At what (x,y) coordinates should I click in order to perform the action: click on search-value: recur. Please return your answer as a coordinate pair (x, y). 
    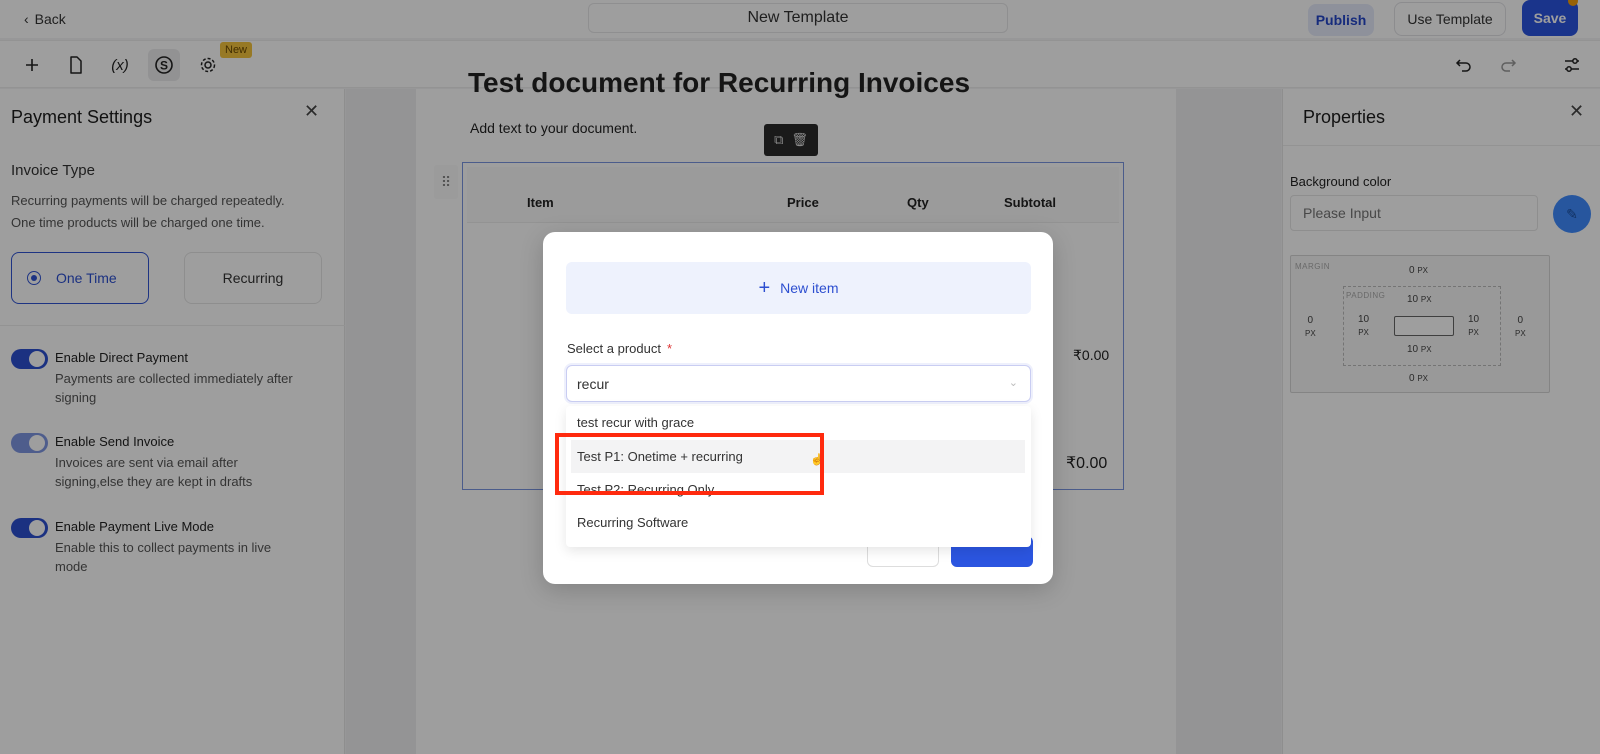
    Looking at the image, I should click on (593, 383).